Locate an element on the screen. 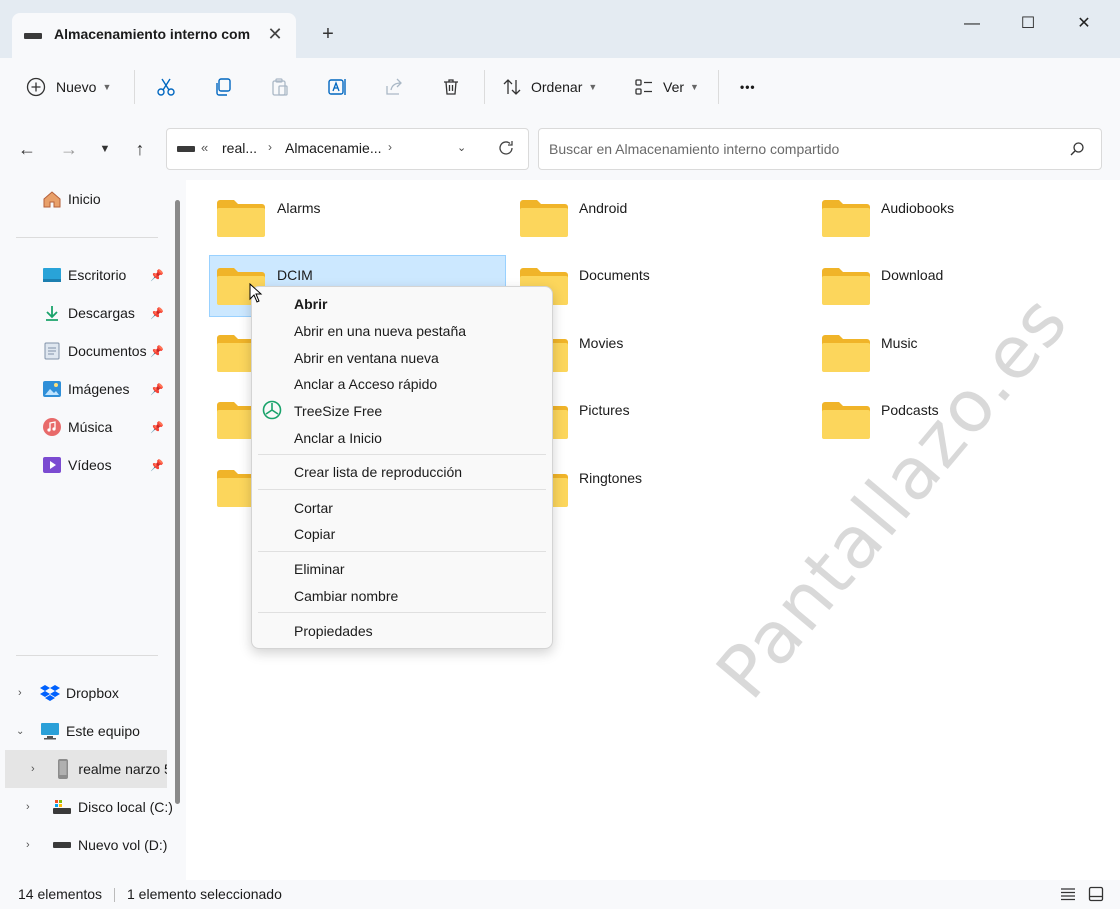 This screenshot has height=909, width=1120. folder-name: Documents is located at coordinates (614, 275).